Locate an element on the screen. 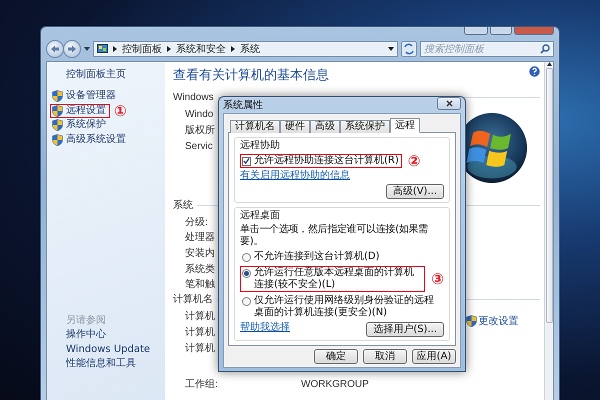 Image resolution: width=600 pixels, height=400 pixels. close-icon is located at coordinates (449, 103).